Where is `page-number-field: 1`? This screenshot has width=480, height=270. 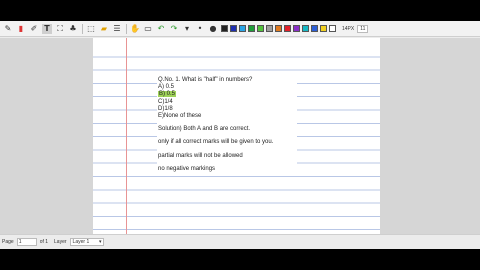
page-number-field: 1 is located at coordinates (26, 242).